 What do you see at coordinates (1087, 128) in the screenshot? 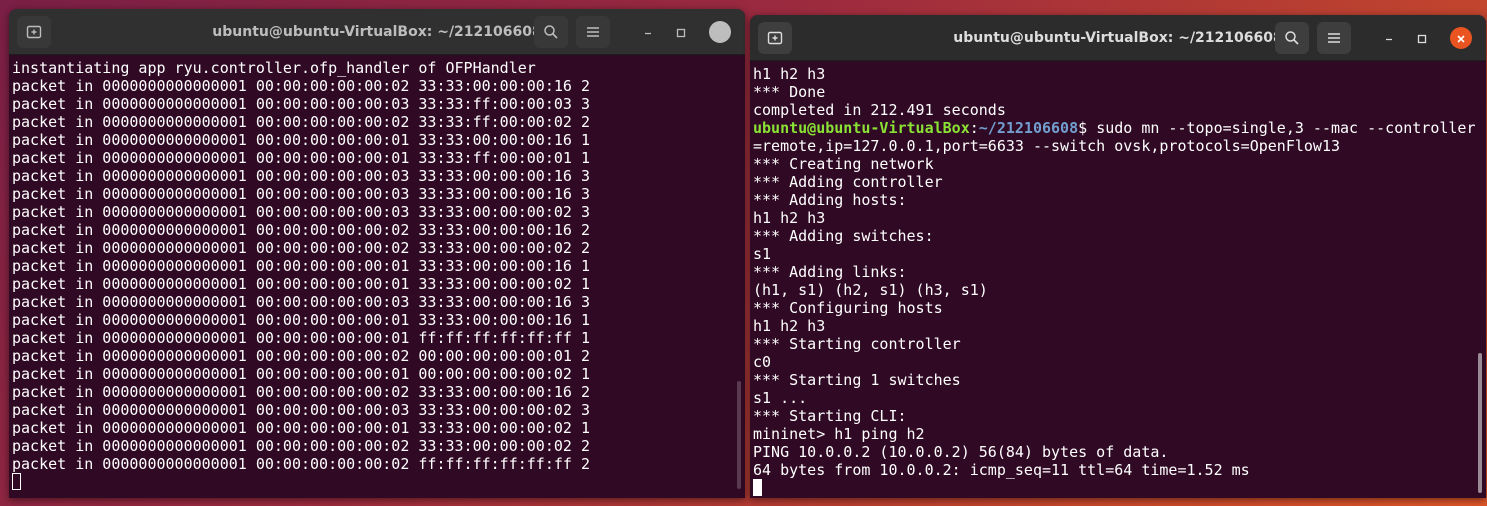
I see `prompt-symbol: $` at bounding box center [1087, 128].